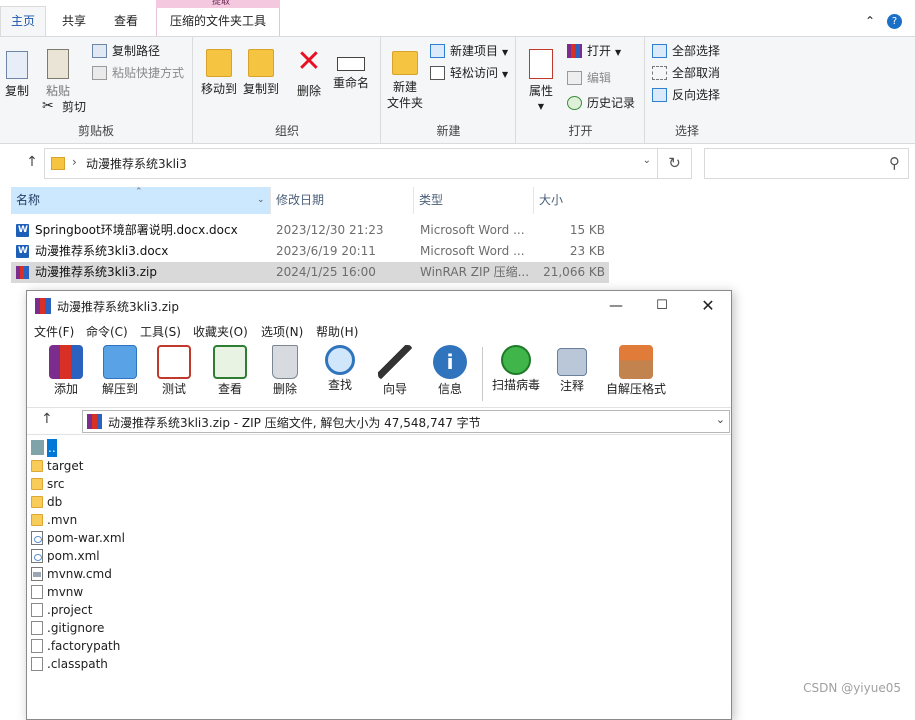  Describe the element at coordinates (284, 389) in the screenshot. I see `delete-archive-label: 删除` at that location.